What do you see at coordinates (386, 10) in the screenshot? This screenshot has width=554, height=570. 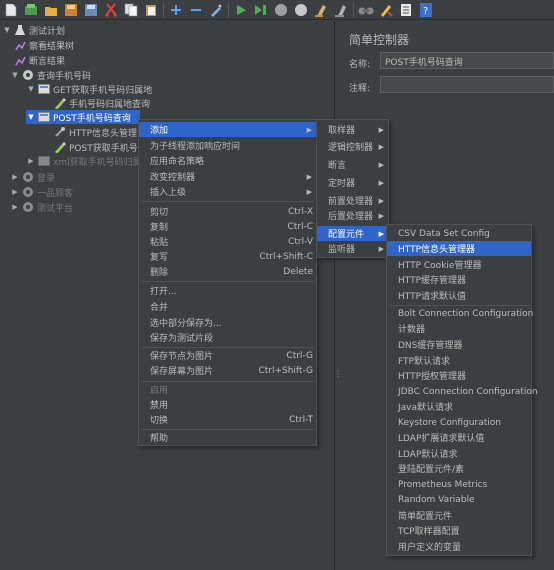 I see `reset-search-icon` at bounding box center [386, 10].